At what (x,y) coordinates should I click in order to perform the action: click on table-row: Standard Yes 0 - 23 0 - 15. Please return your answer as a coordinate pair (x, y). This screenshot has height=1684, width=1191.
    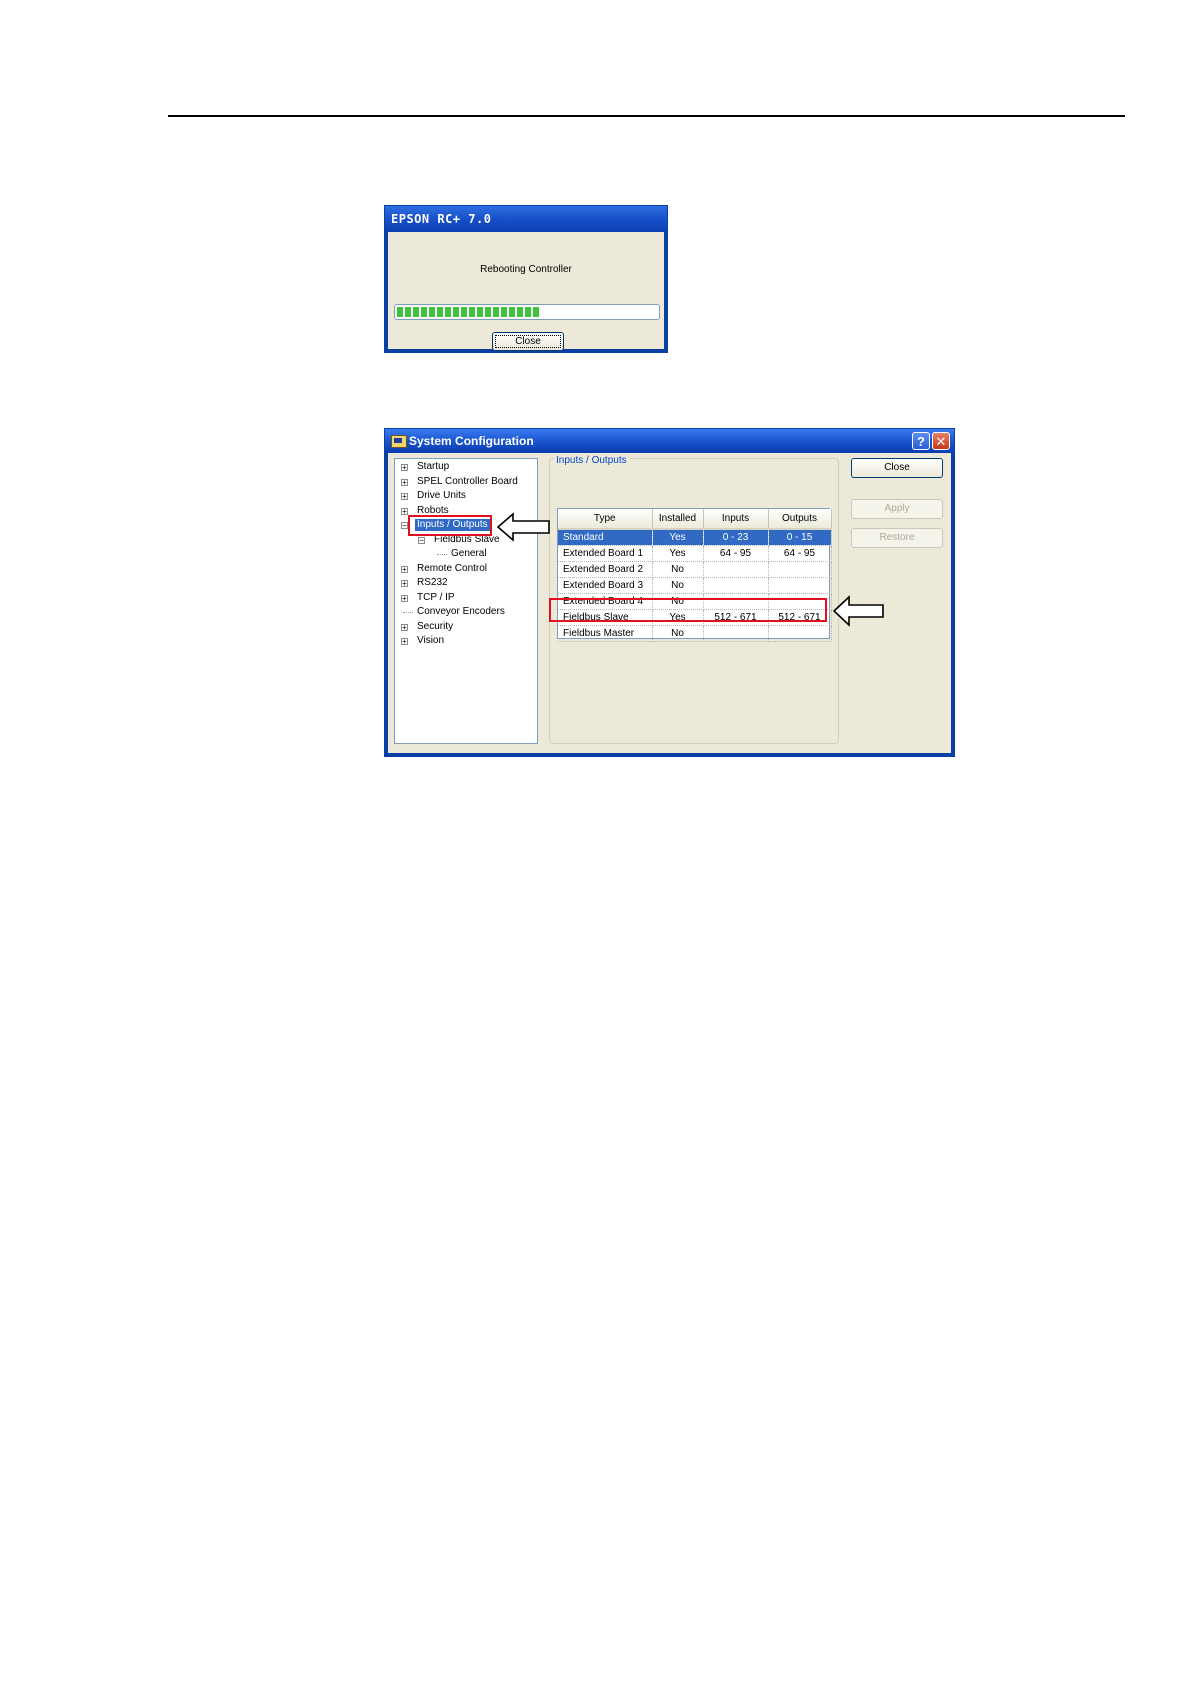
    Looking at the image, I should click on (695, 537).